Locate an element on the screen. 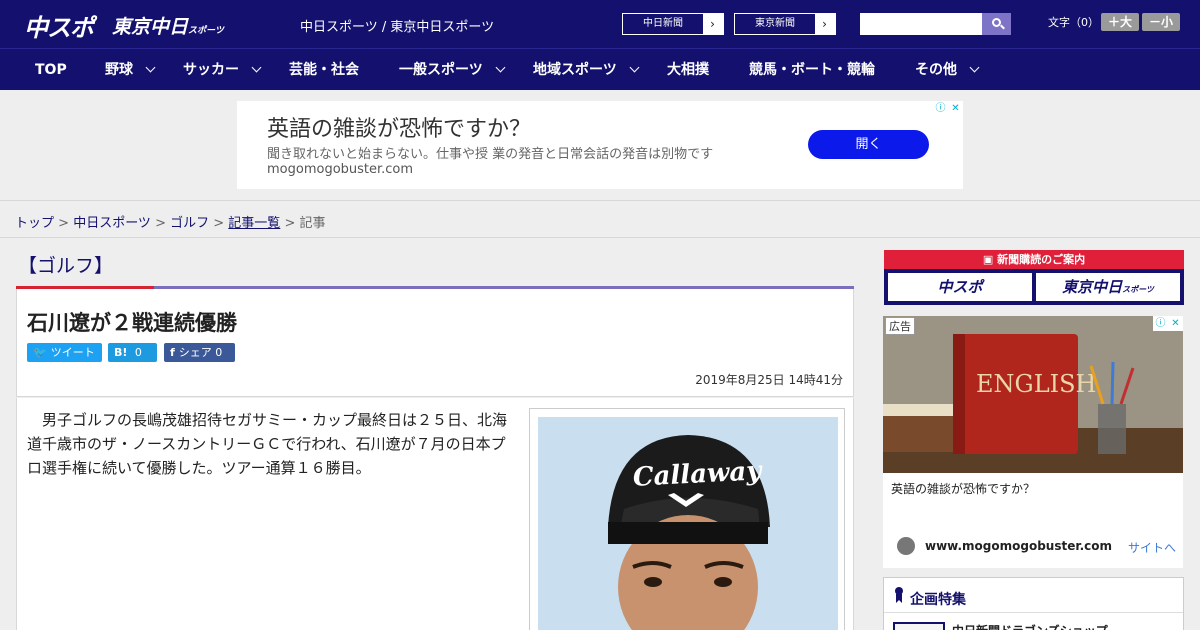  breadcrumb-golf: ゴルフ is located at coordinates (189, 223).